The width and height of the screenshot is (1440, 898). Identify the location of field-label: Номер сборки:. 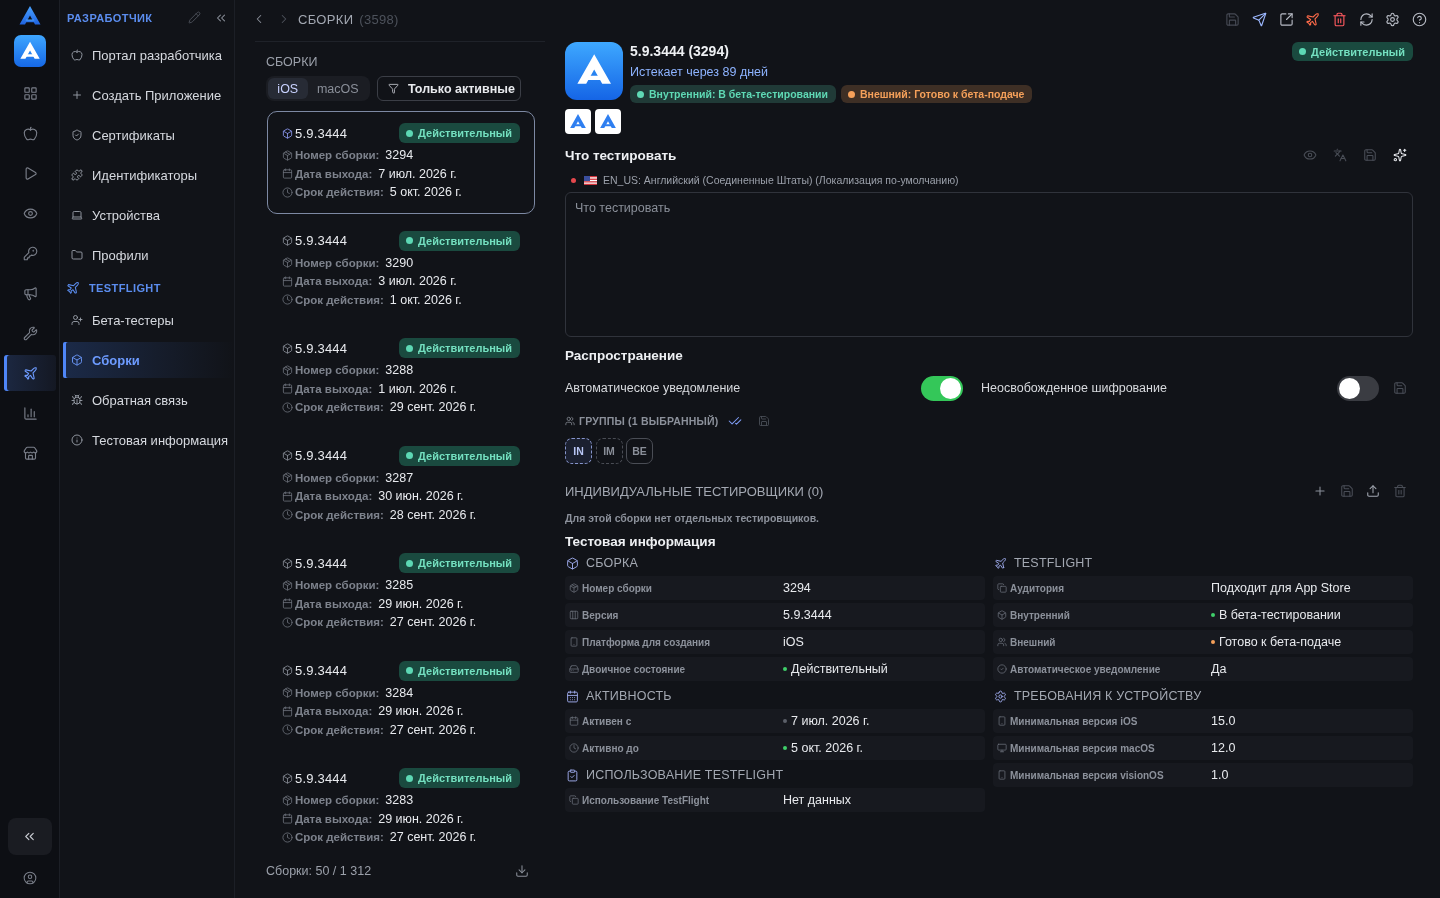
(337, 370).